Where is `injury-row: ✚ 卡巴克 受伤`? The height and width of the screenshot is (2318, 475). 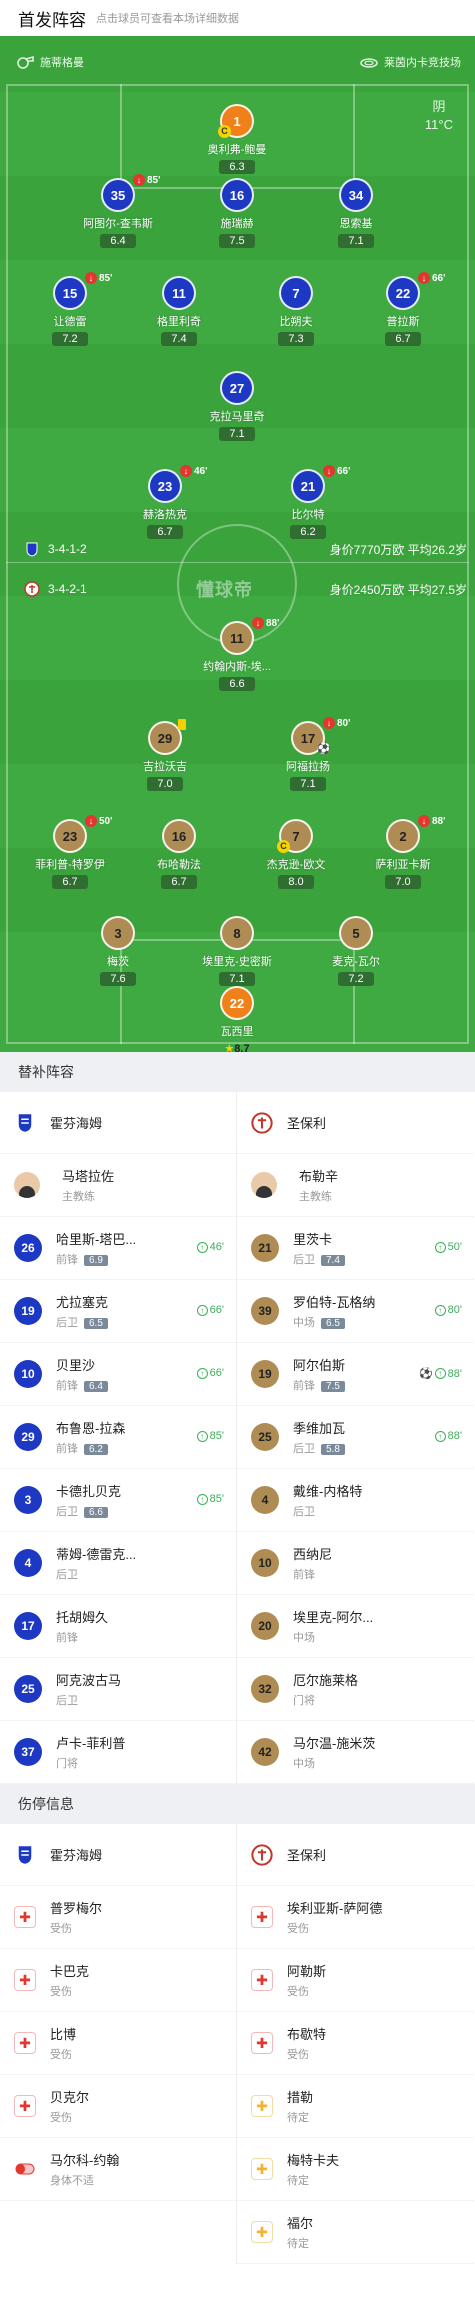
injury-row: ✚ 卡巴克 受伤 is located at coordinates (118, 1980).